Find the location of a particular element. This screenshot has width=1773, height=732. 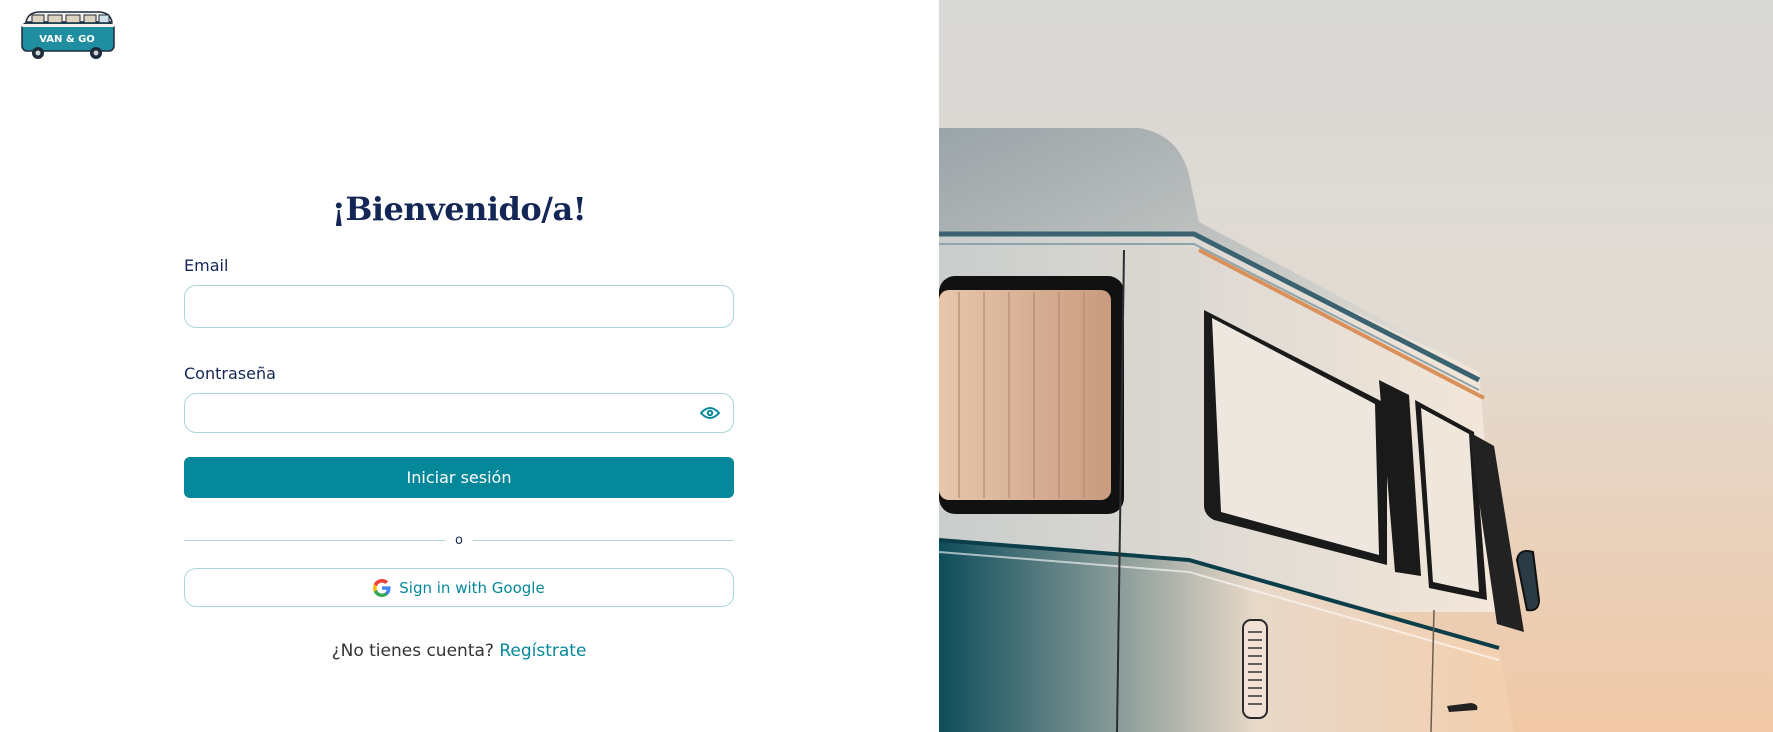

or-divider: o is located at coordinates (459, 540).